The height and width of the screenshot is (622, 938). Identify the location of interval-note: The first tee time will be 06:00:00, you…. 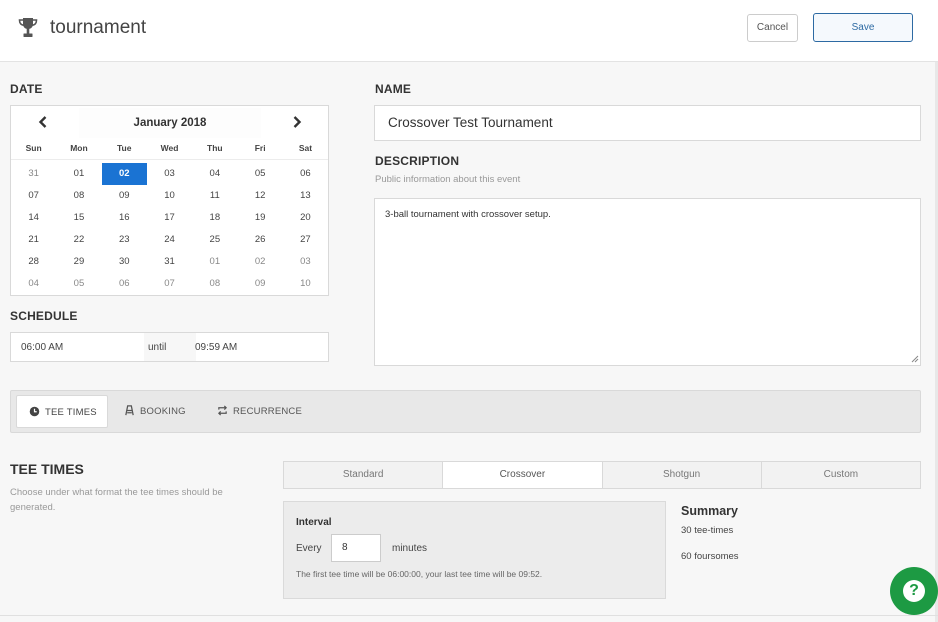
(419, 574).